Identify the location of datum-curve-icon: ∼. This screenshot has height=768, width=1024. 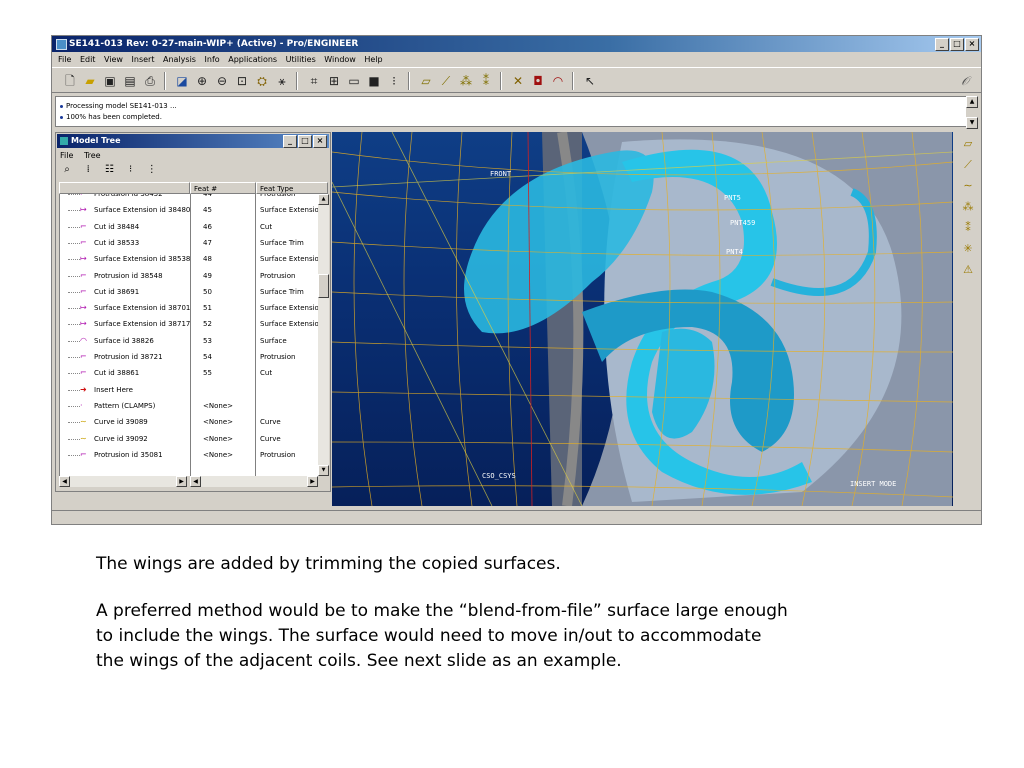
(968, 186).